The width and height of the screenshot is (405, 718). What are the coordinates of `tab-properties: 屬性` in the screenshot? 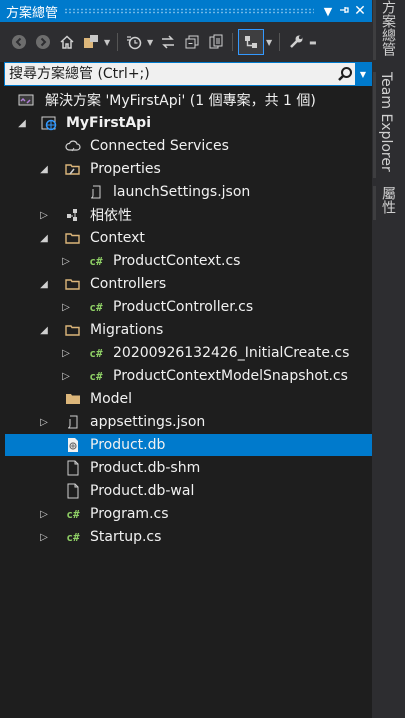 It's located at (388, 200).